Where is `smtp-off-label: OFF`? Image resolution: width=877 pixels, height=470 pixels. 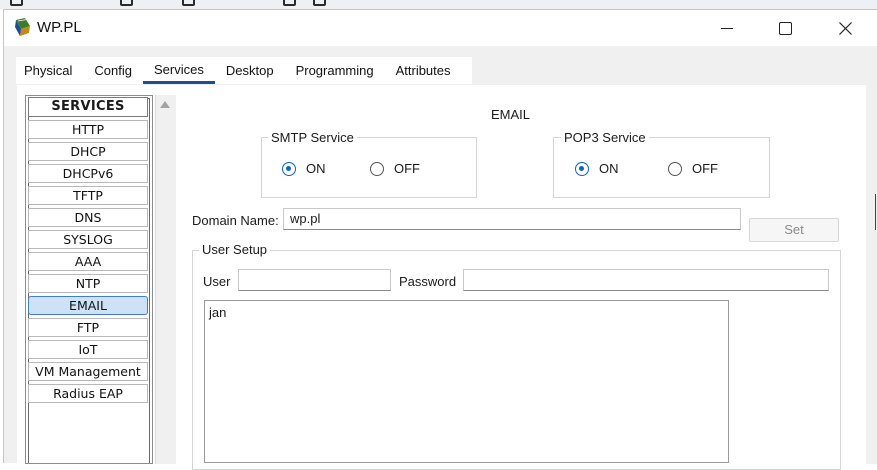 smtp-off-label: OFF is located at coordinates (407, 168).